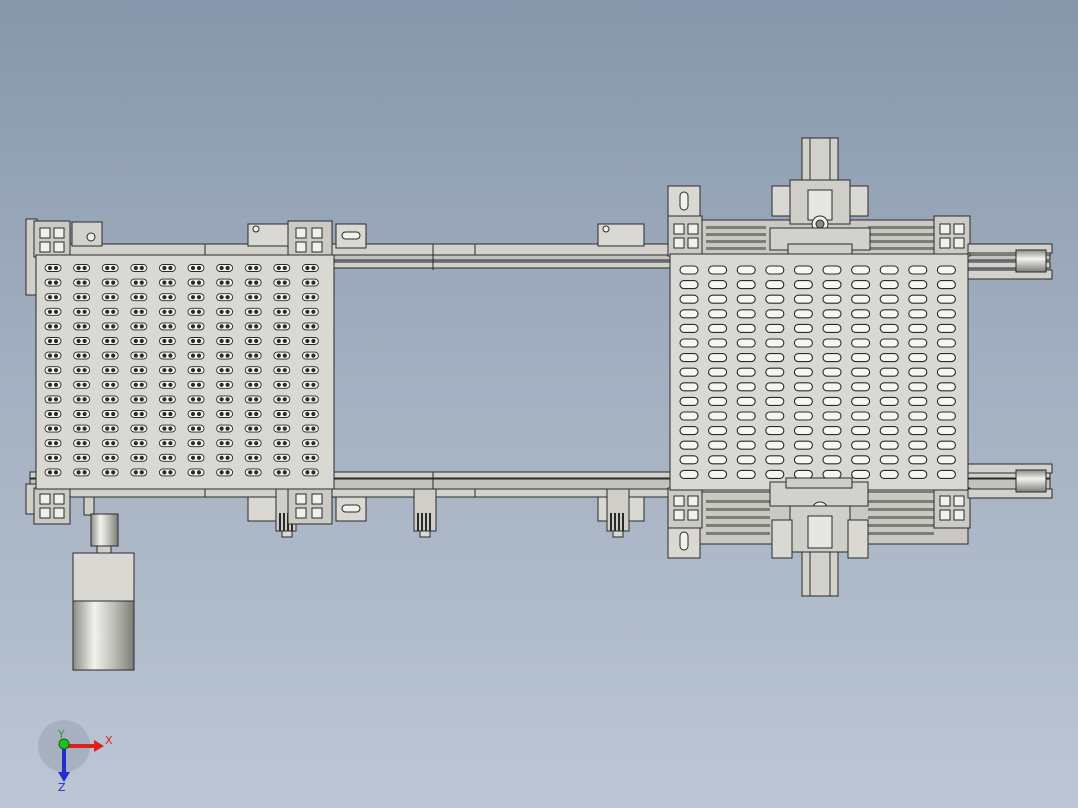  Describe the element at coordinates (62, 787) in the screenshot. I see `z-axis-label: Z` at that location.